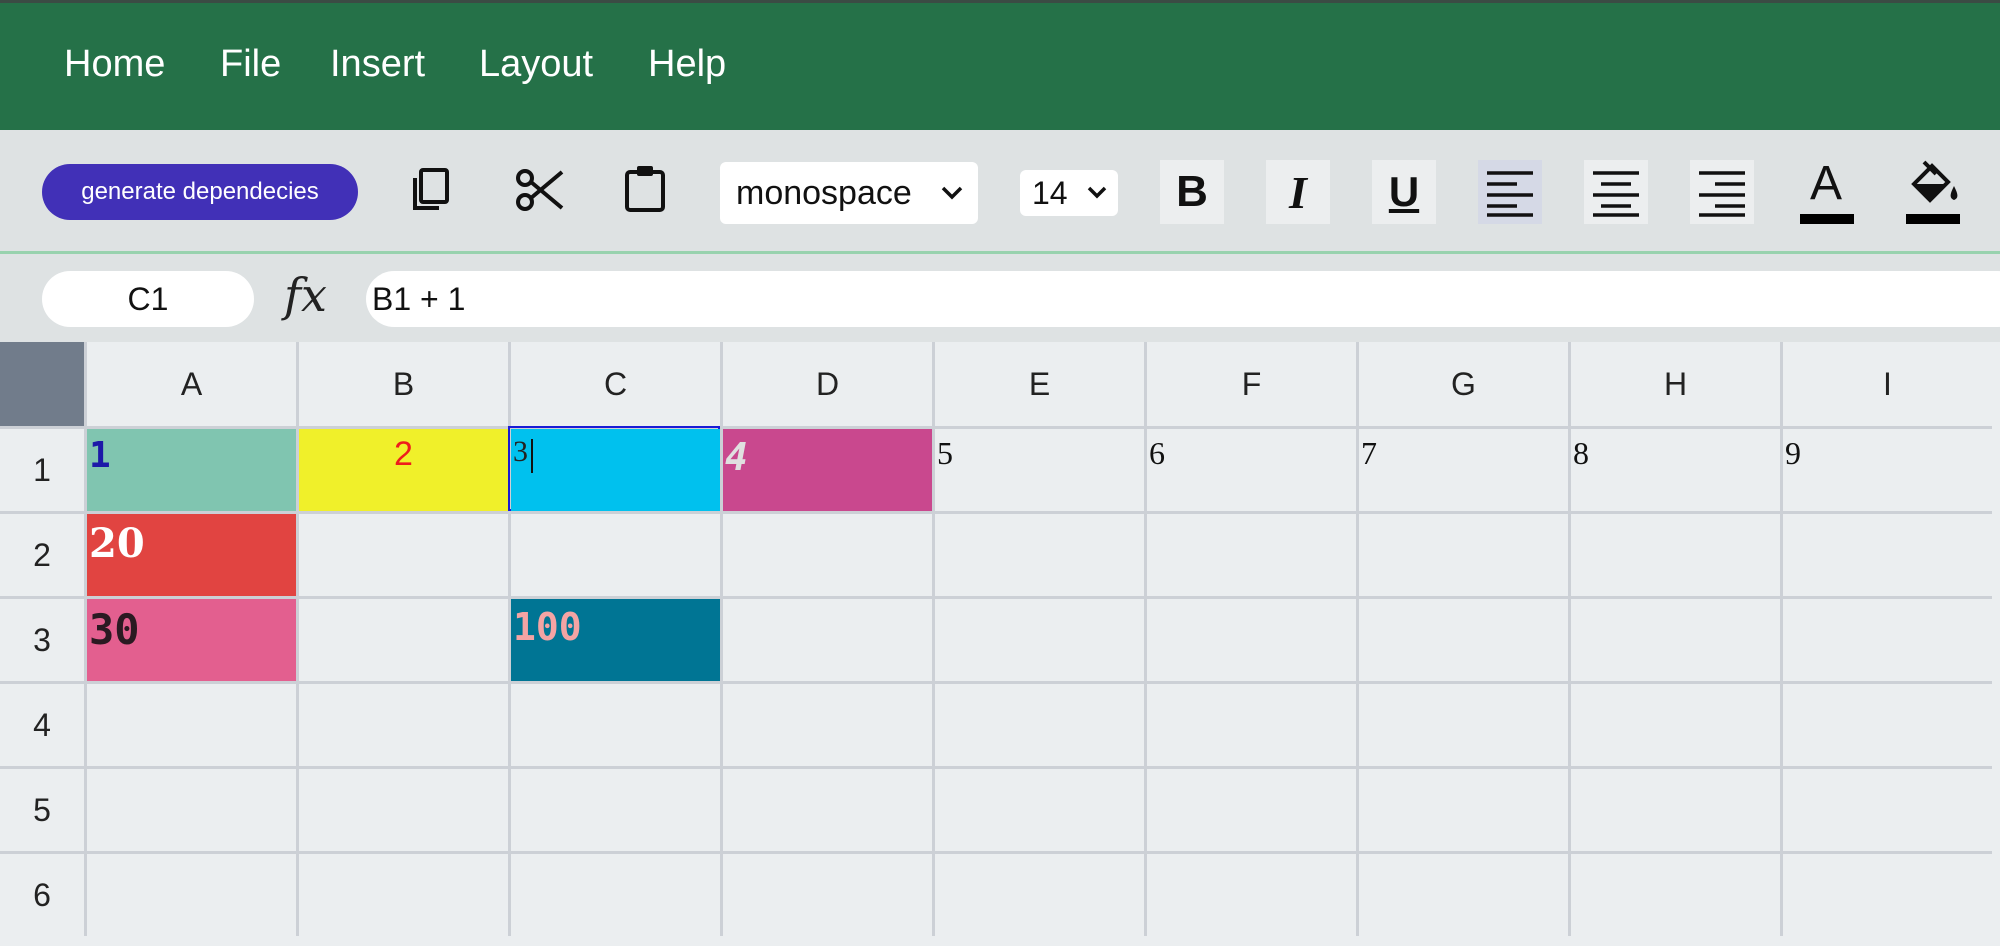 The height and width of the screenshot is (946, 2000). I want to click on text-color-button: A, so click(1828, 191).